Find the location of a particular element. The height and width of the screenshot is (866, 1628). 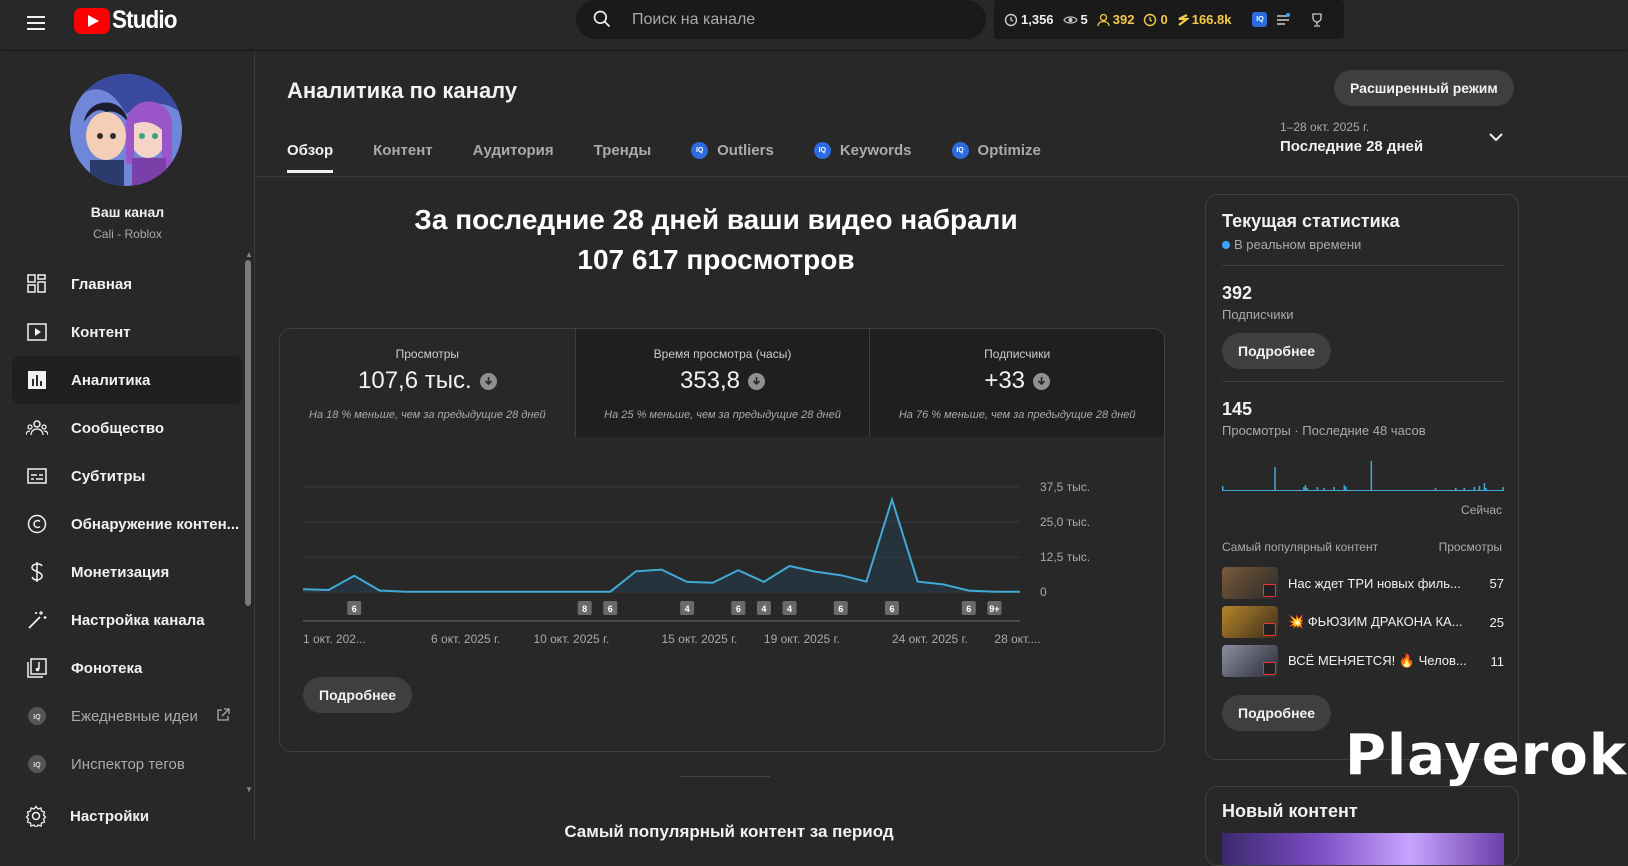

channel-avatar is located at coordinates (126, 130).